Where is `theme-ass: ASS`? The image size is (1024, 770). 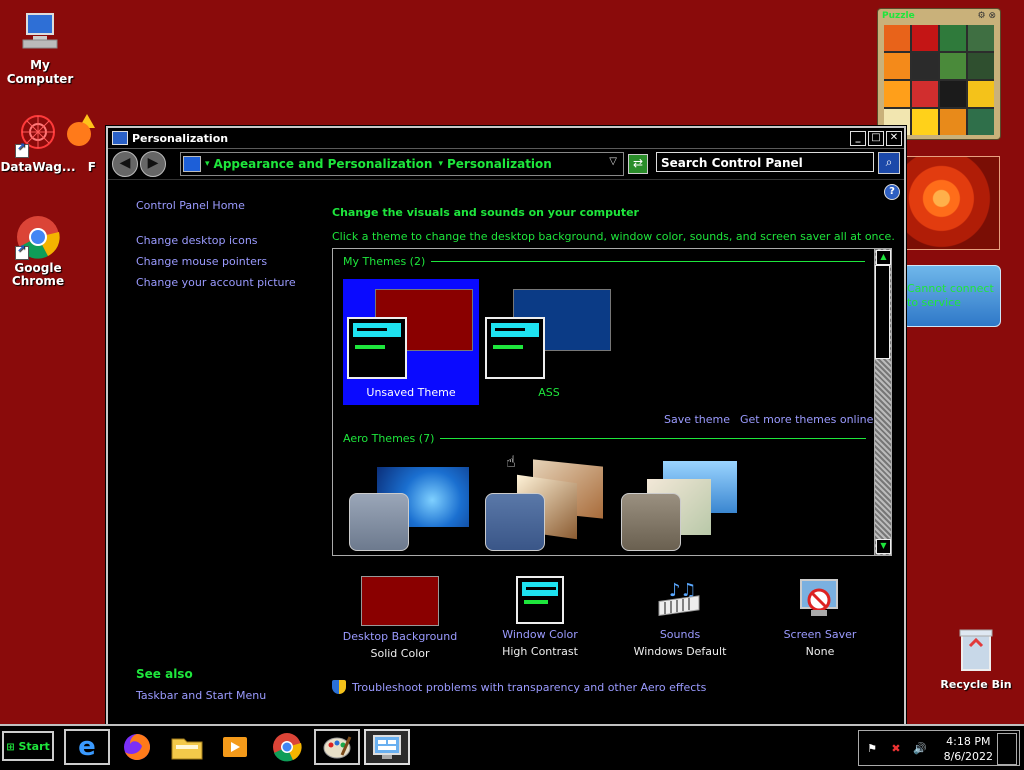
theme-ass: ASS is located at coordinates (549, 342).